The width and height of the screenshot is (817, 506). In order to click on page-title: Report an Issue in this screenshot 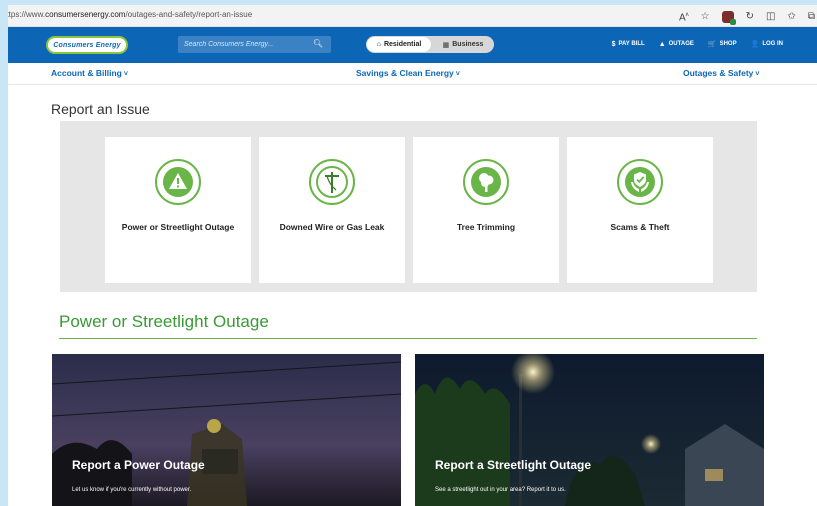, I will do `click(100, 109)`.